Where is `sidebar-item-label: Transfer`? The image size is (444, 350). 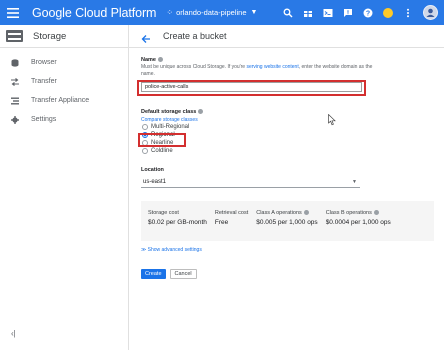
sidebar-item-label: Transfer is located at coordinates (44, 81).